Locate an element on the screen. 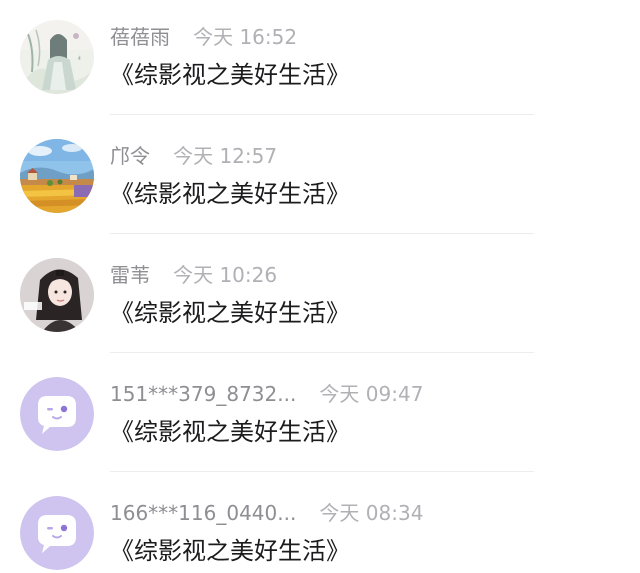  girl-photo-avatar-icon is located at coordinates (57, 295).